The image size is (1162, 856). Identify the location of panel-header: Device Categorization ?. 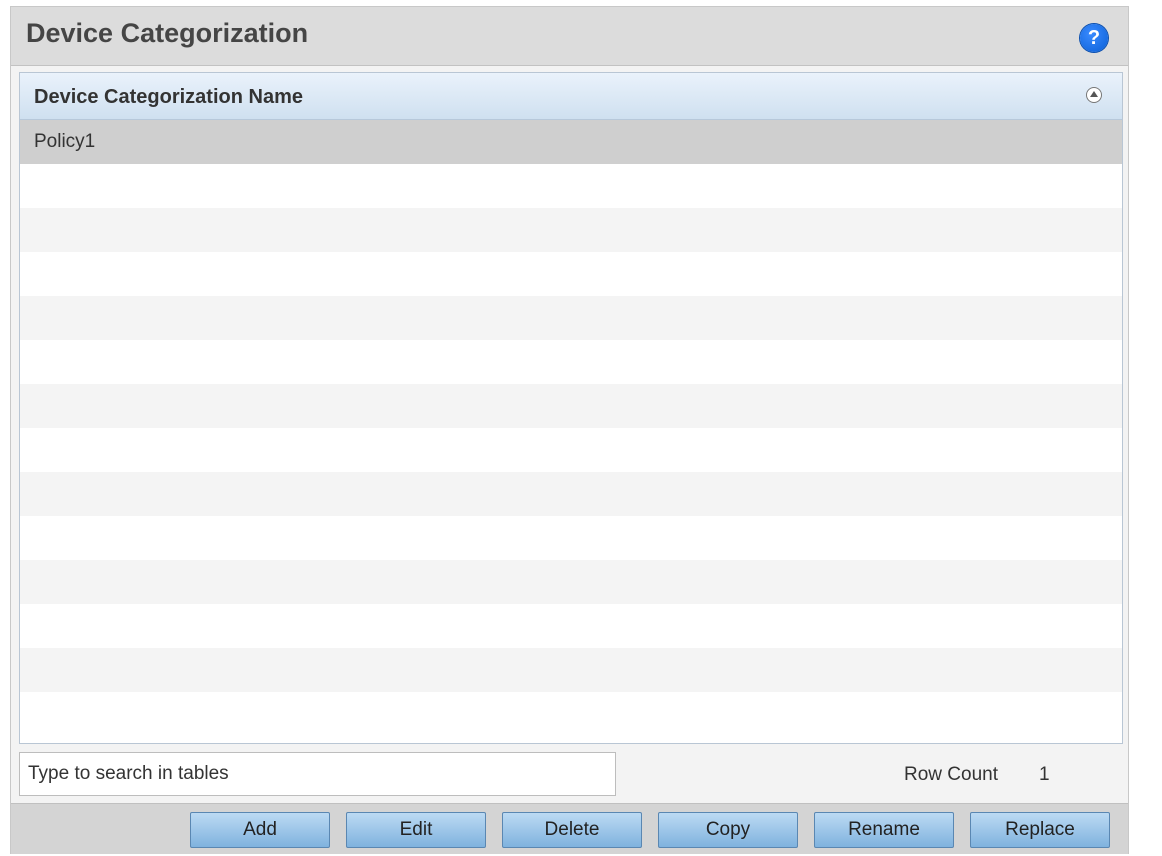
(569, 36).